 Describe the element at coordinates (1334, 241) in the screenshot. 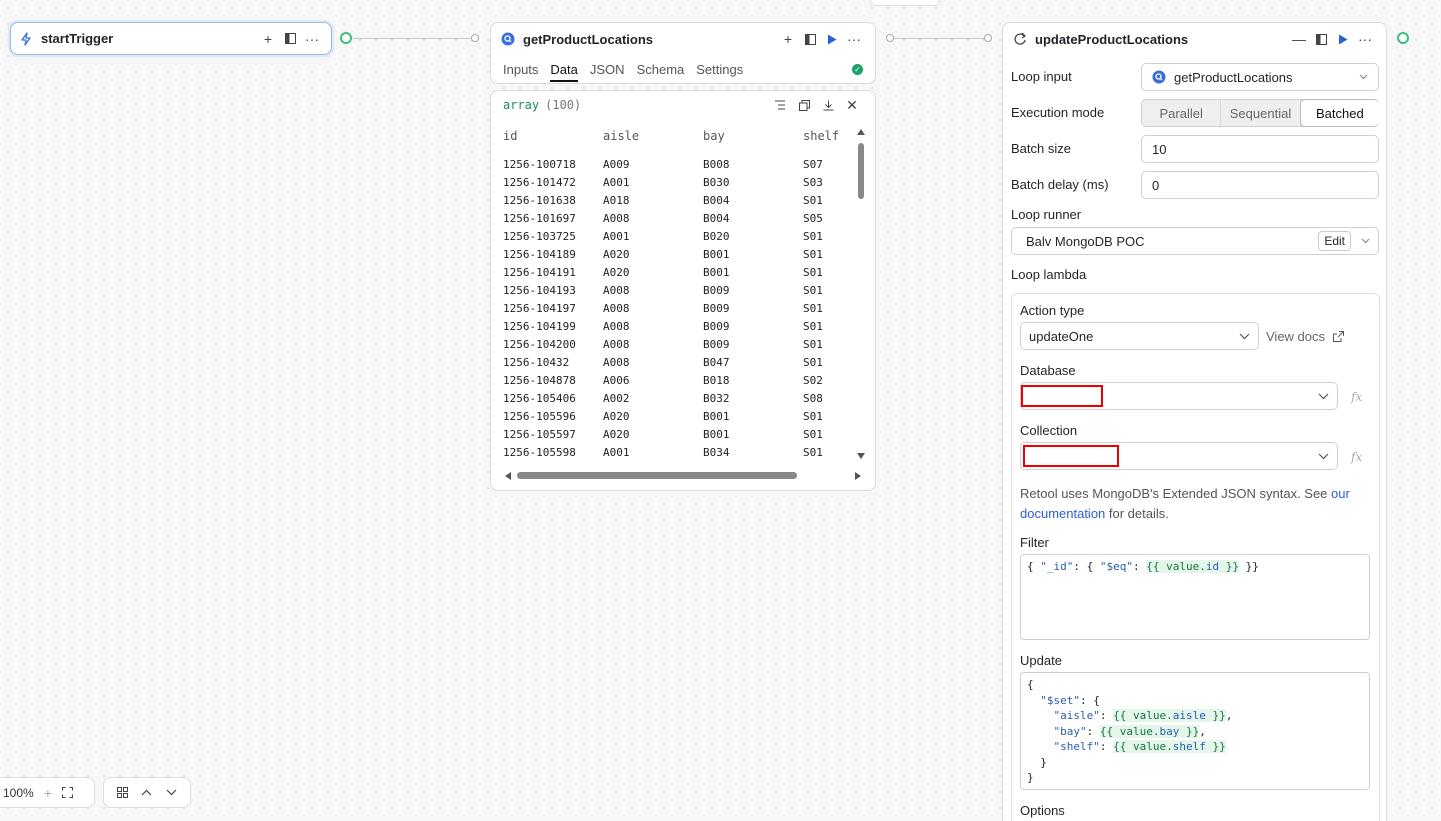

I see `edit-button: Edit` at that location.